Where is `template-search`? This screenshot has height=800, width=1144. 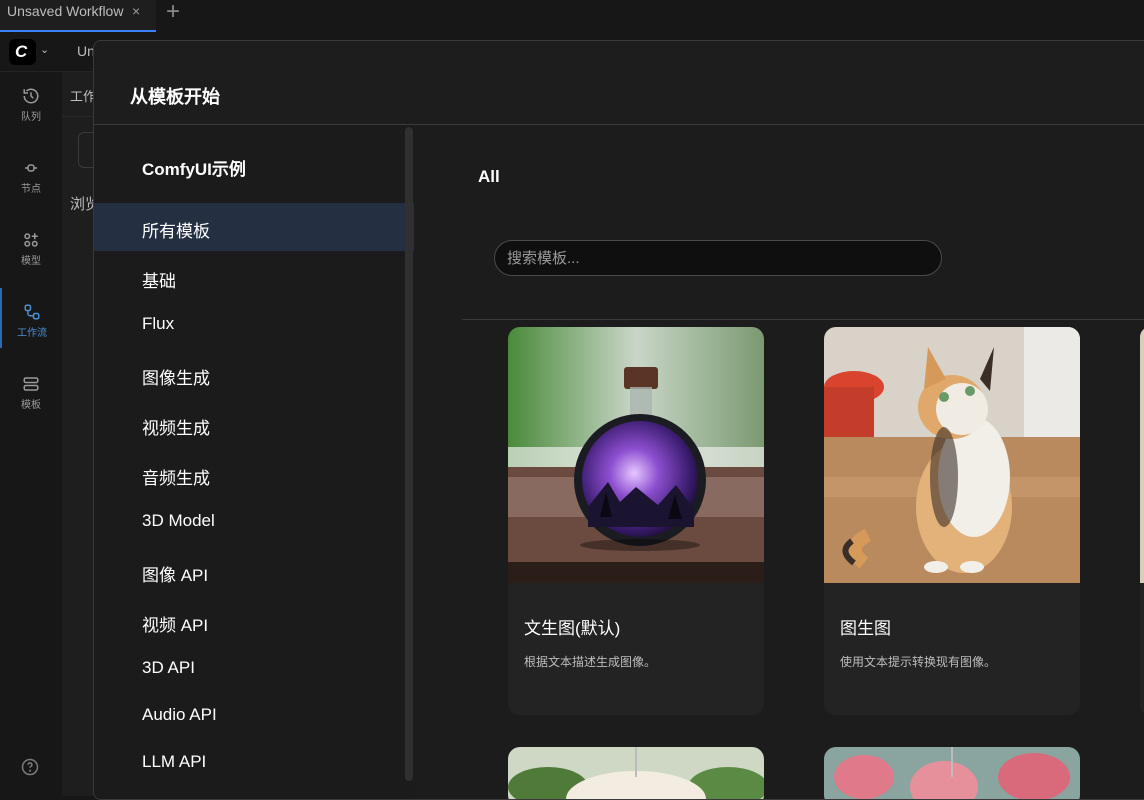 template-search is located at coordinates (718, 258).